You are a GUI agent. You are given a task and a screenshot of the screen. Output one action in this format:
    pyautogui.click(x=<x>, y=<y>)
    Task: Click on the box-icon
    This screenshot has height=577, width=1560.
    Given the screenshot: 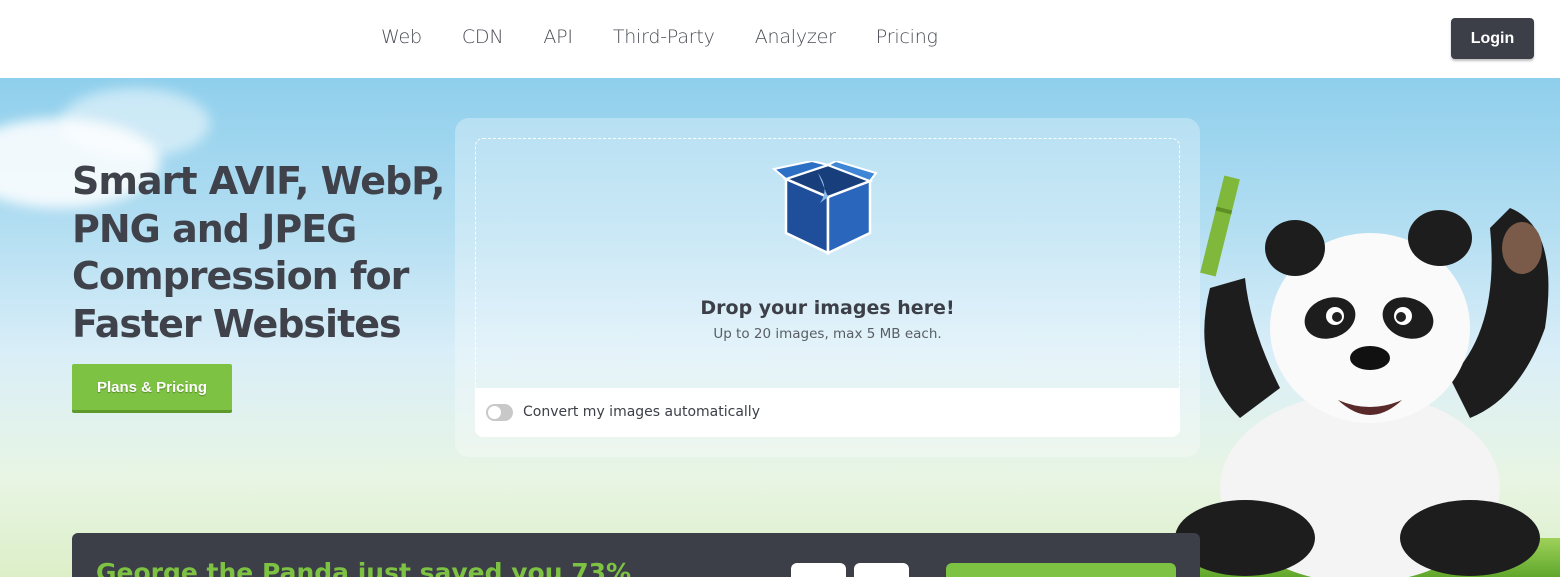 What is the action you would take?
    pyautogui.click(x=825, y=208)
    